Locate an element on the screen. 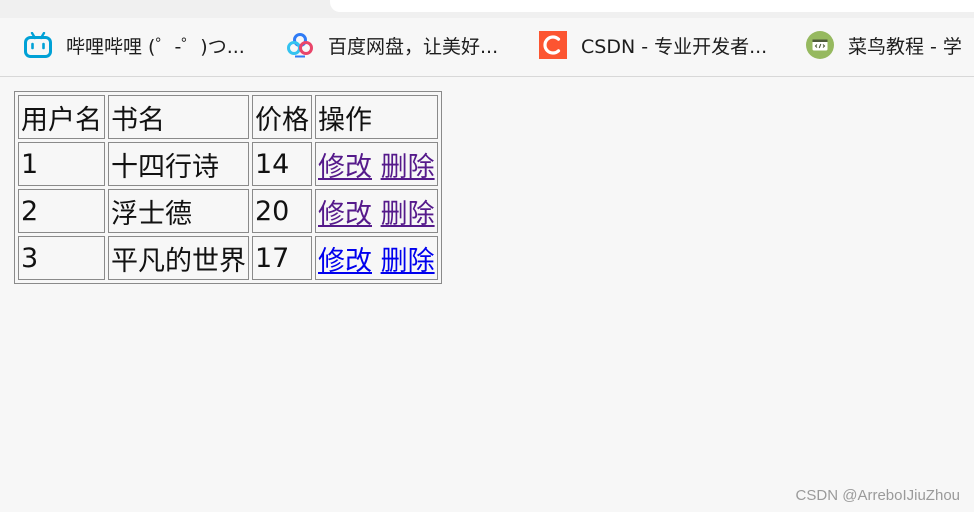  cell-price: 20 is located at coordinates (282, 211).